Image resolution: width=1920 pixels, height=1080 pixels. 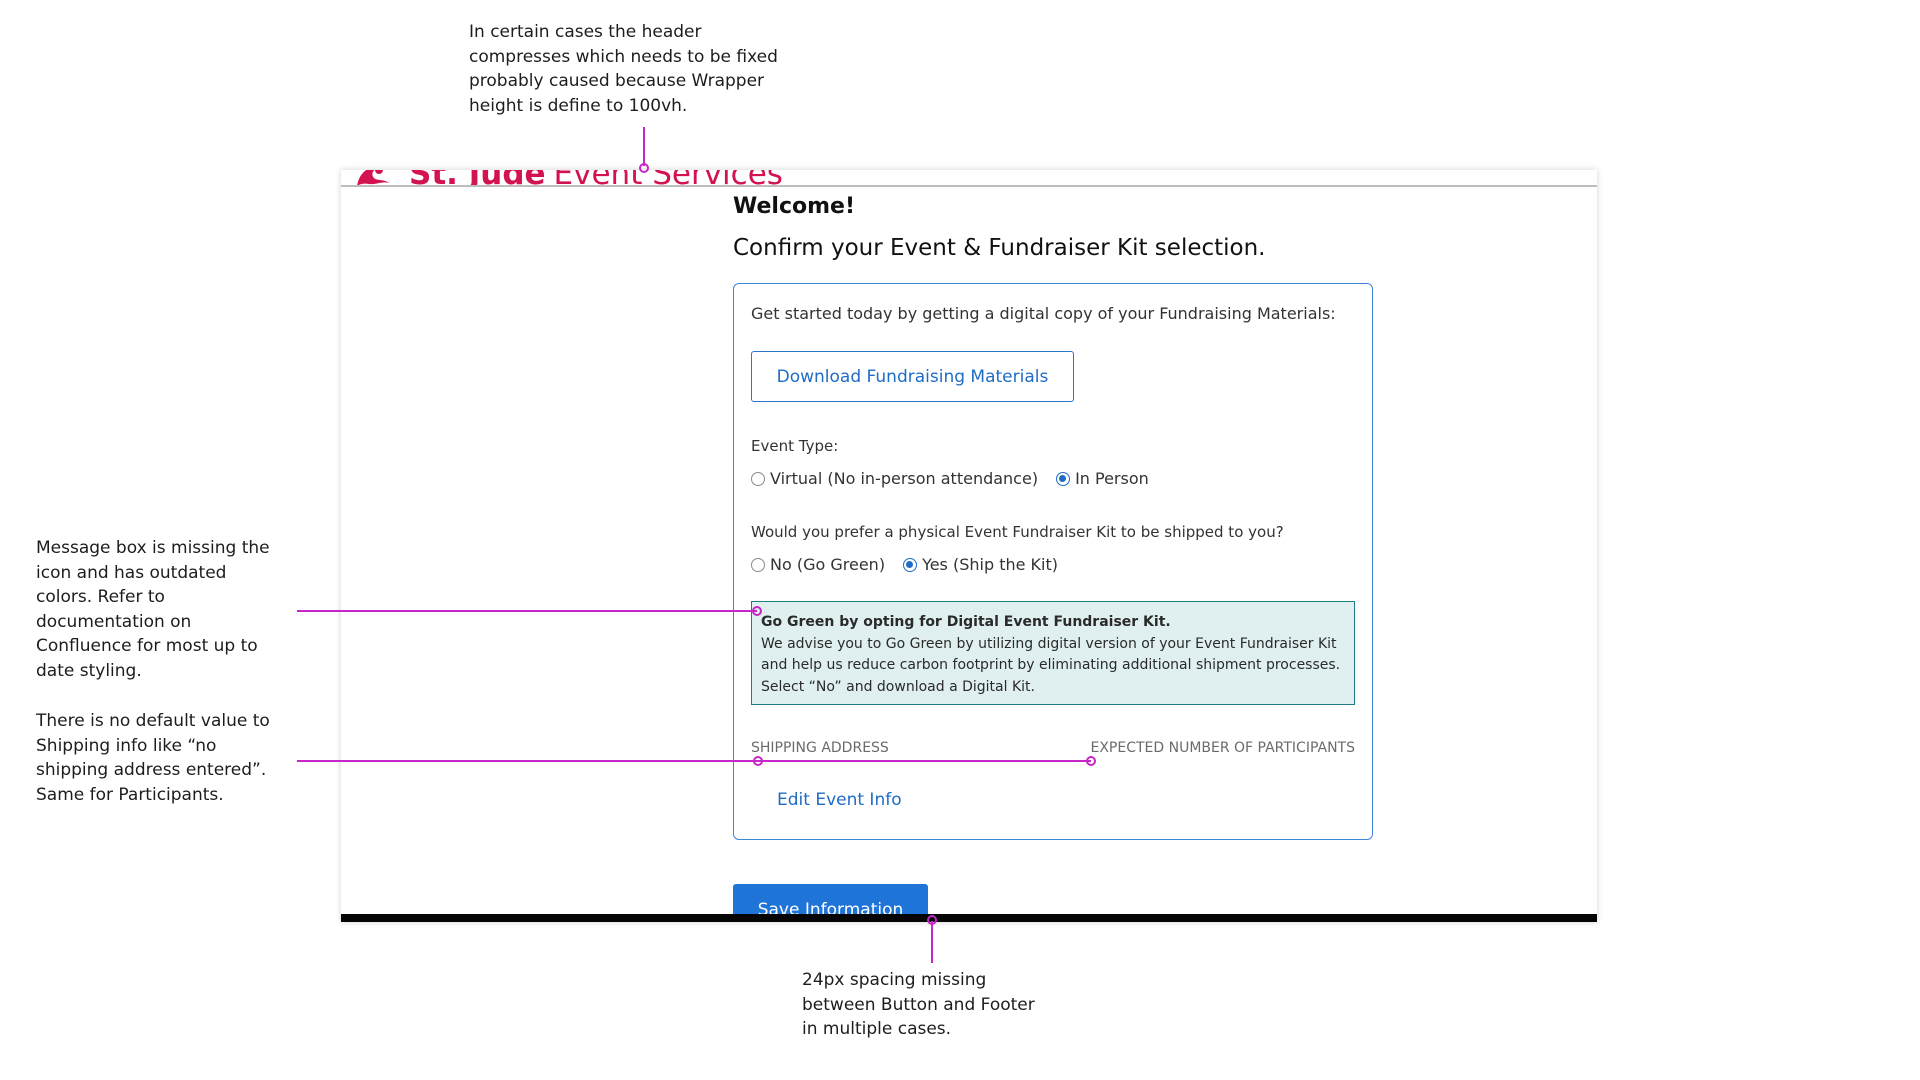 What do you see at coordinates (904, 478) in the screenshot?
I see `radio-label-virtual: Virtual (No in-person attendance)` at bounding box center [904, 478].